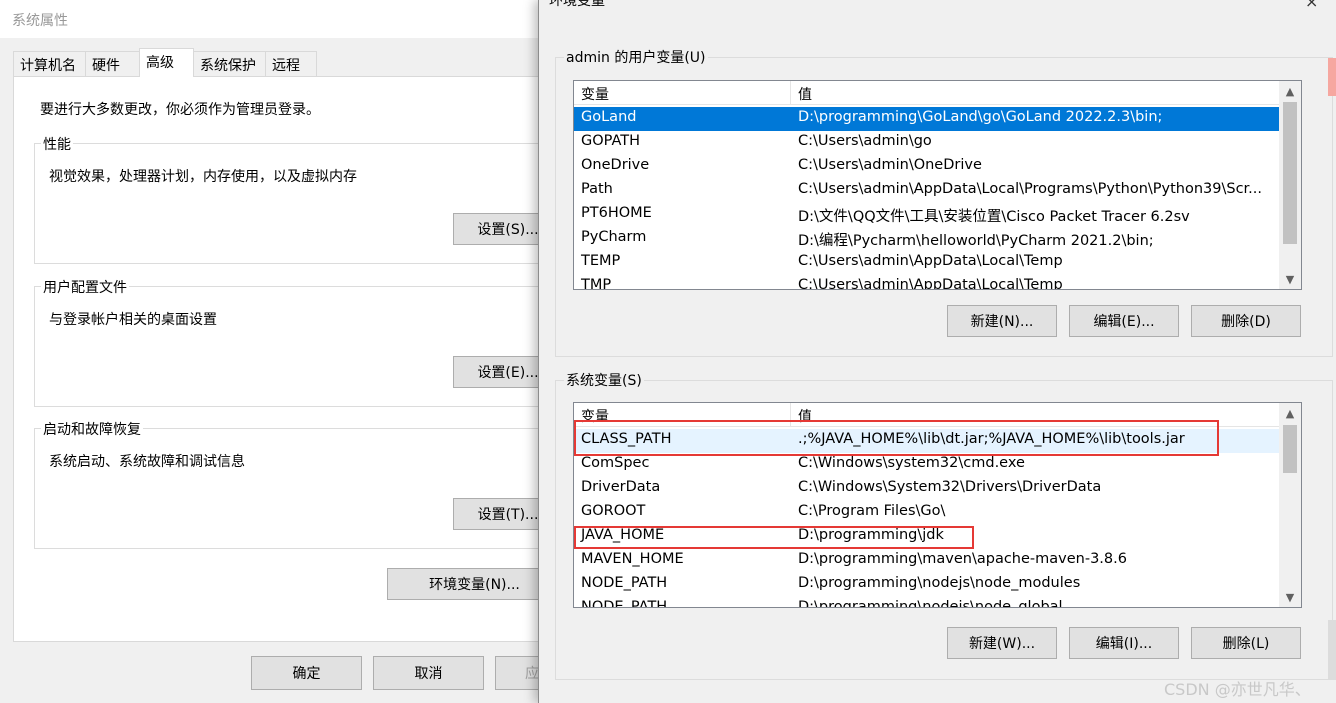 The image size is (1336, 703). Describe the element at coordinates (636, 57) in the screenshot. I see `user-variables-label: admin 的用户变量(U)` at that location.